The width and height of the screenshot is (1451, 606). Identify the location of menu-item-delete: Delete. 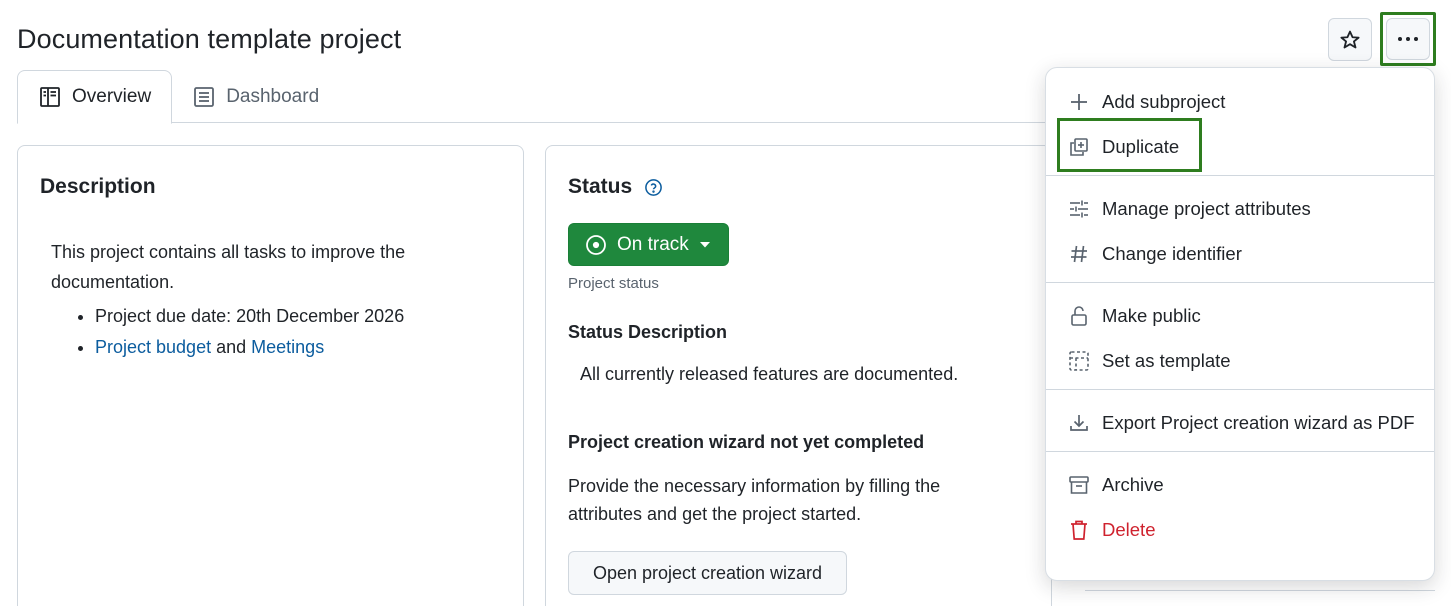
(1240, 529).